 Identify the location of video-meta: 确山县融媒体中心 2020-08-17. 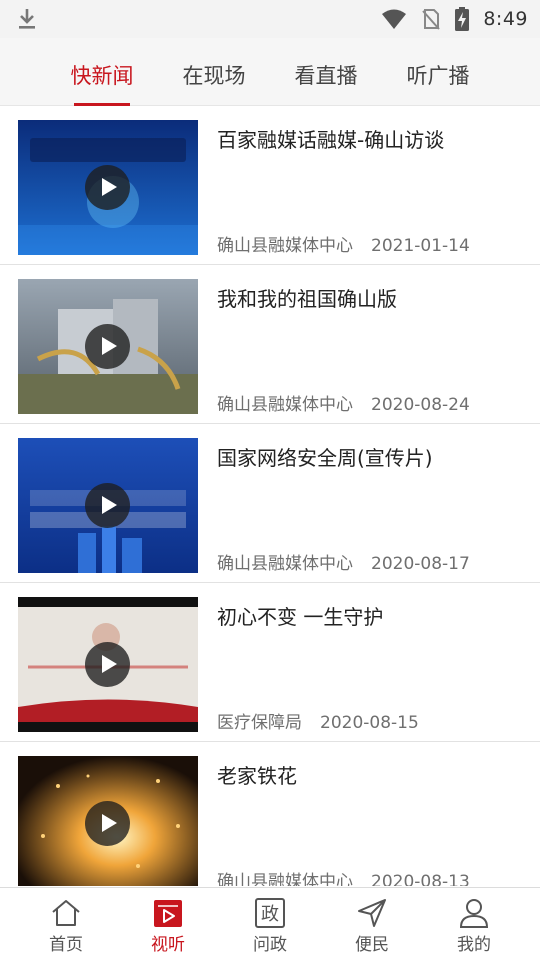
(343, 561).